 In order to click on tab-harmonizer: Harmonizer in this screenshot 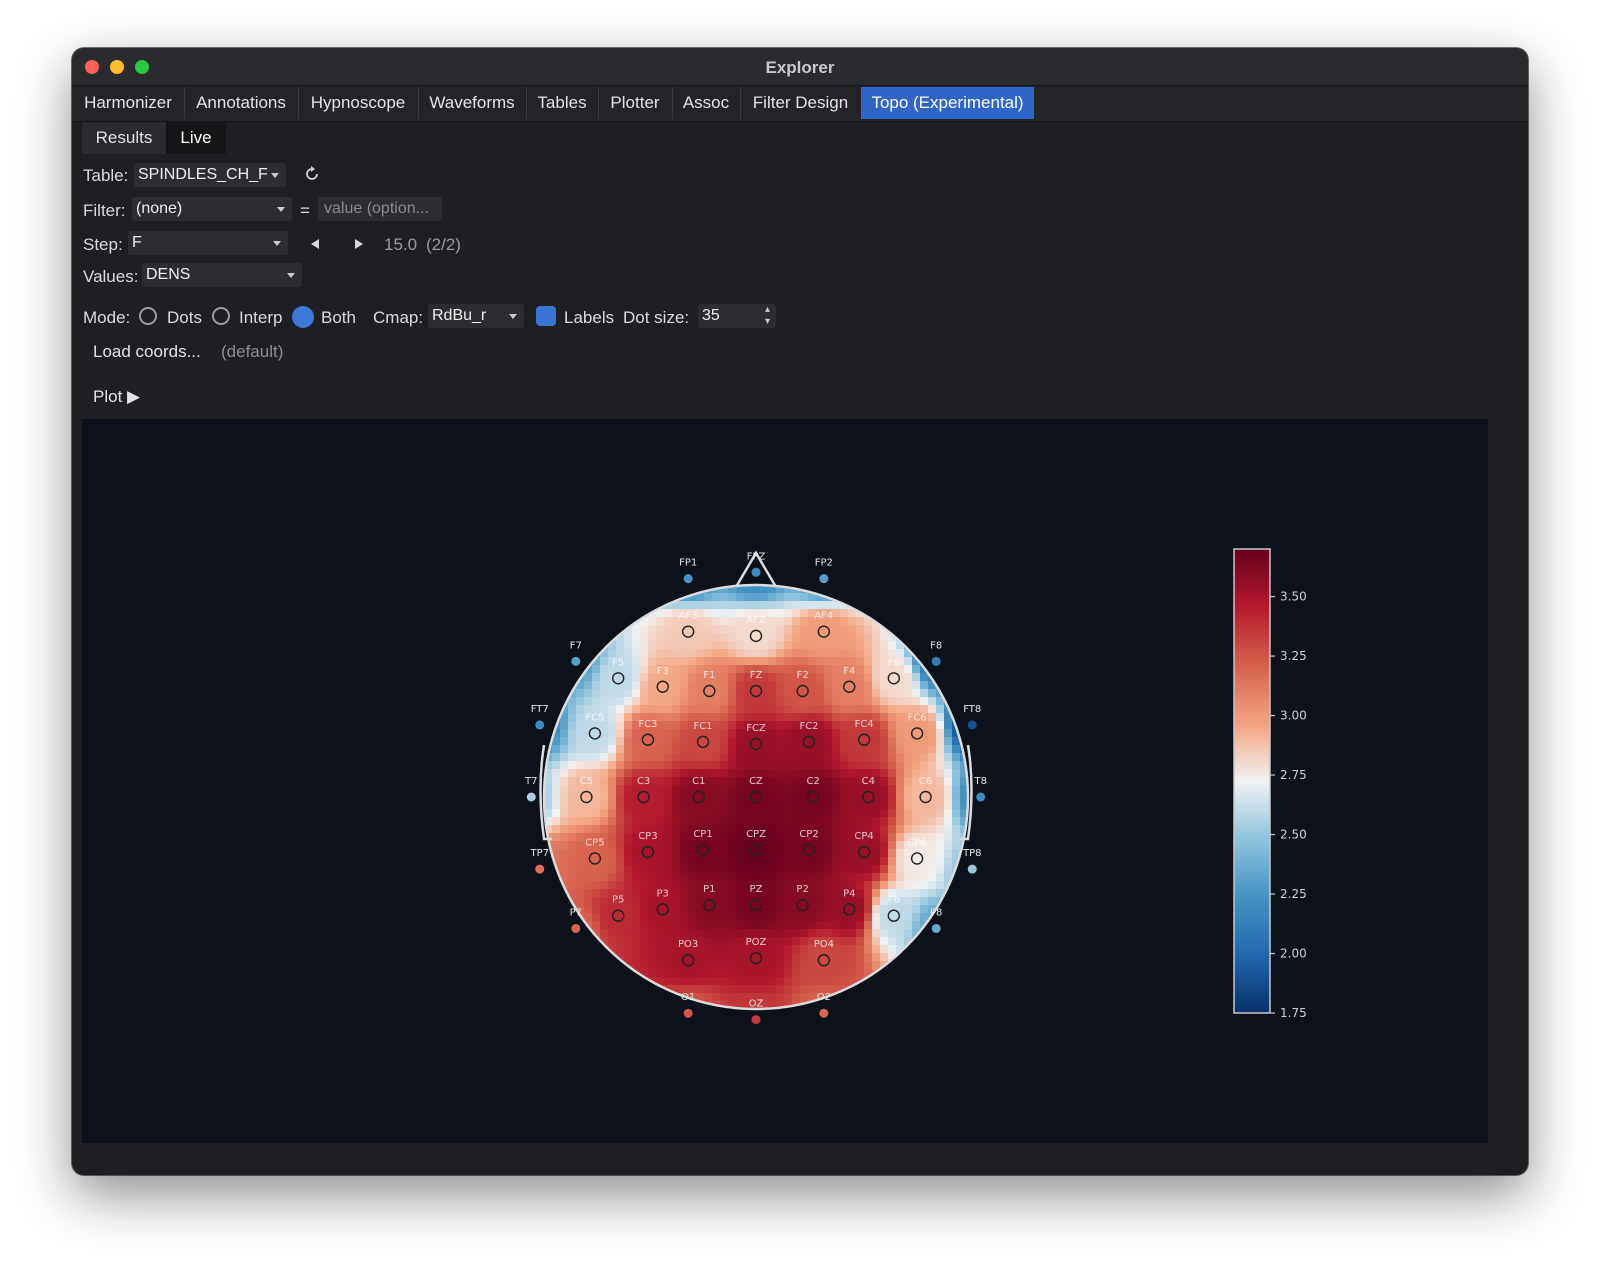, I will do `click(128, 103)`.